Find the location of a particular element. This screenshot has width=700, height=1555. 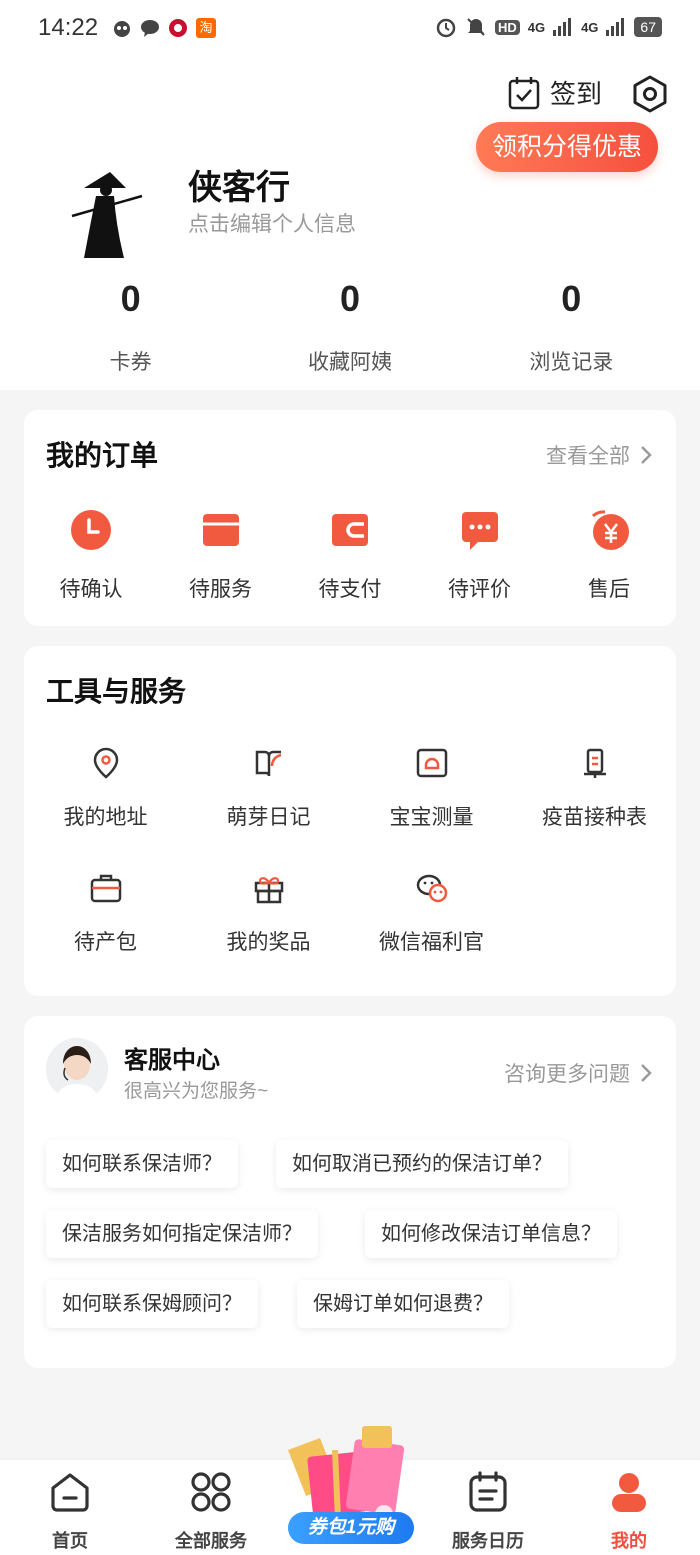

calendar-check-icon is located at coordinates (524, 92).